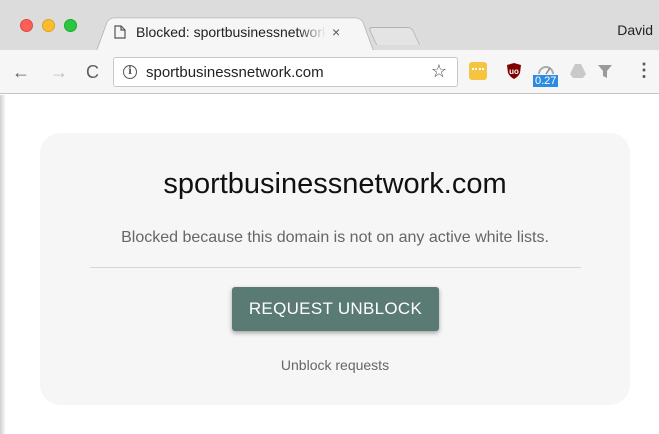  What do you see at coordinates (546, 70) in the screenshot?
I see `gauge-icon` at bounding box center [546, 70].